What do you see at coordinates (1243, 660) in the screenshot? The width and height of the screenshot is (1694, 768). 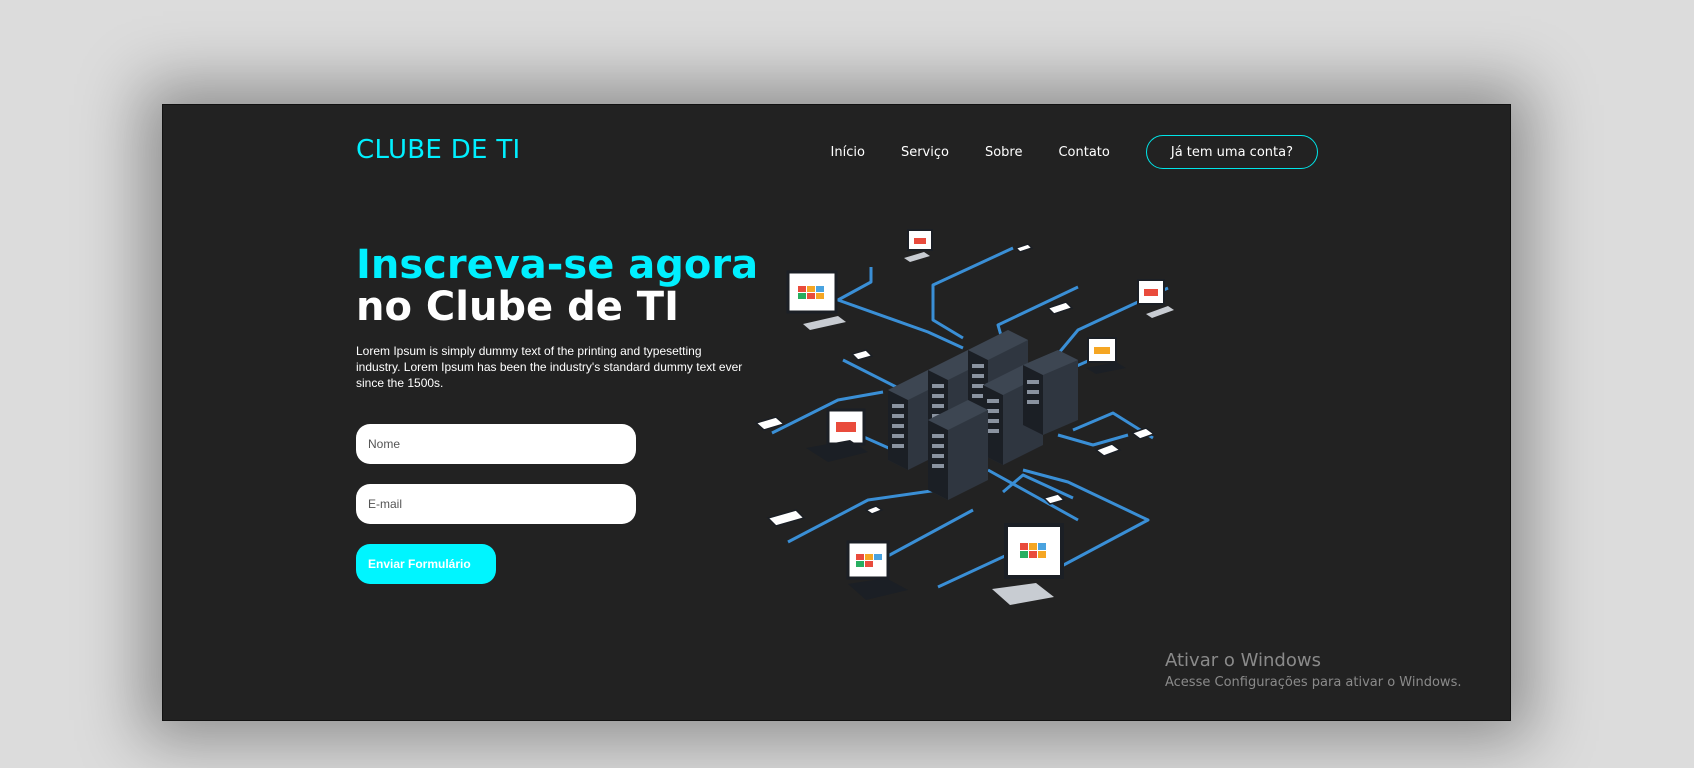 I see `watermark-title: Ativar o Windows` at bounding box center [1243, 660].